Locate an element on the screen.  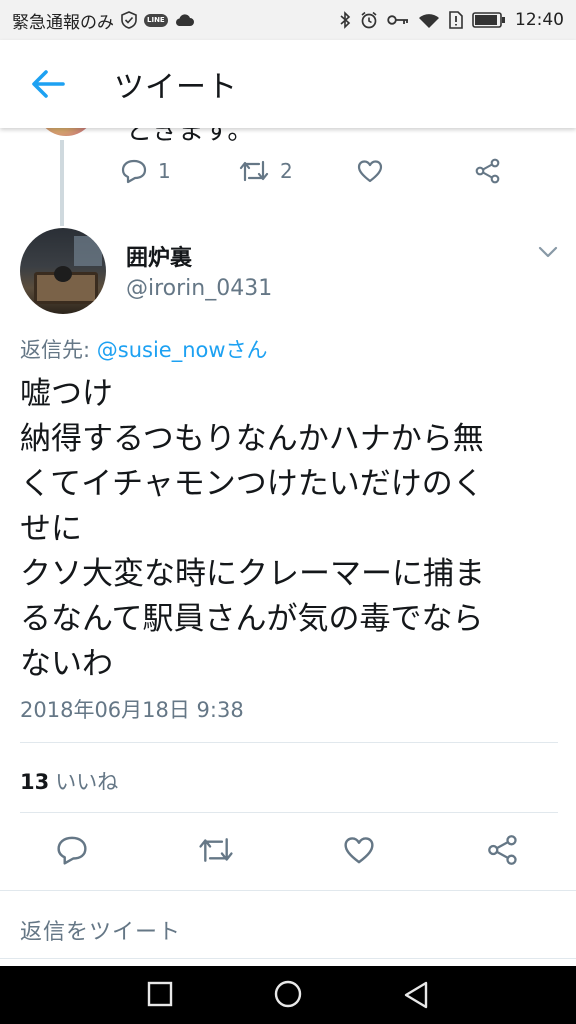
battery-icon is located at coordinates (489, 20).